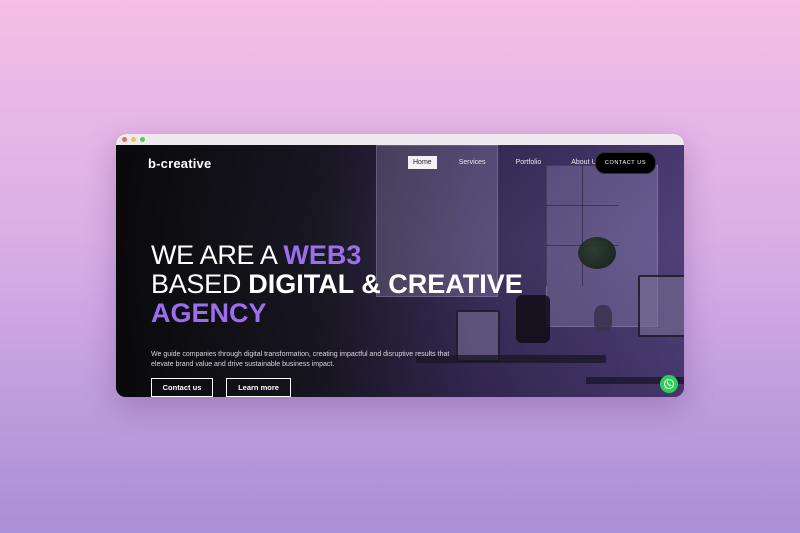 This screenshot has height=533, width=800. Describe the element at coordinates (200, 284) in the screenshot. I see `headline-line2-text: BASED` at that location.